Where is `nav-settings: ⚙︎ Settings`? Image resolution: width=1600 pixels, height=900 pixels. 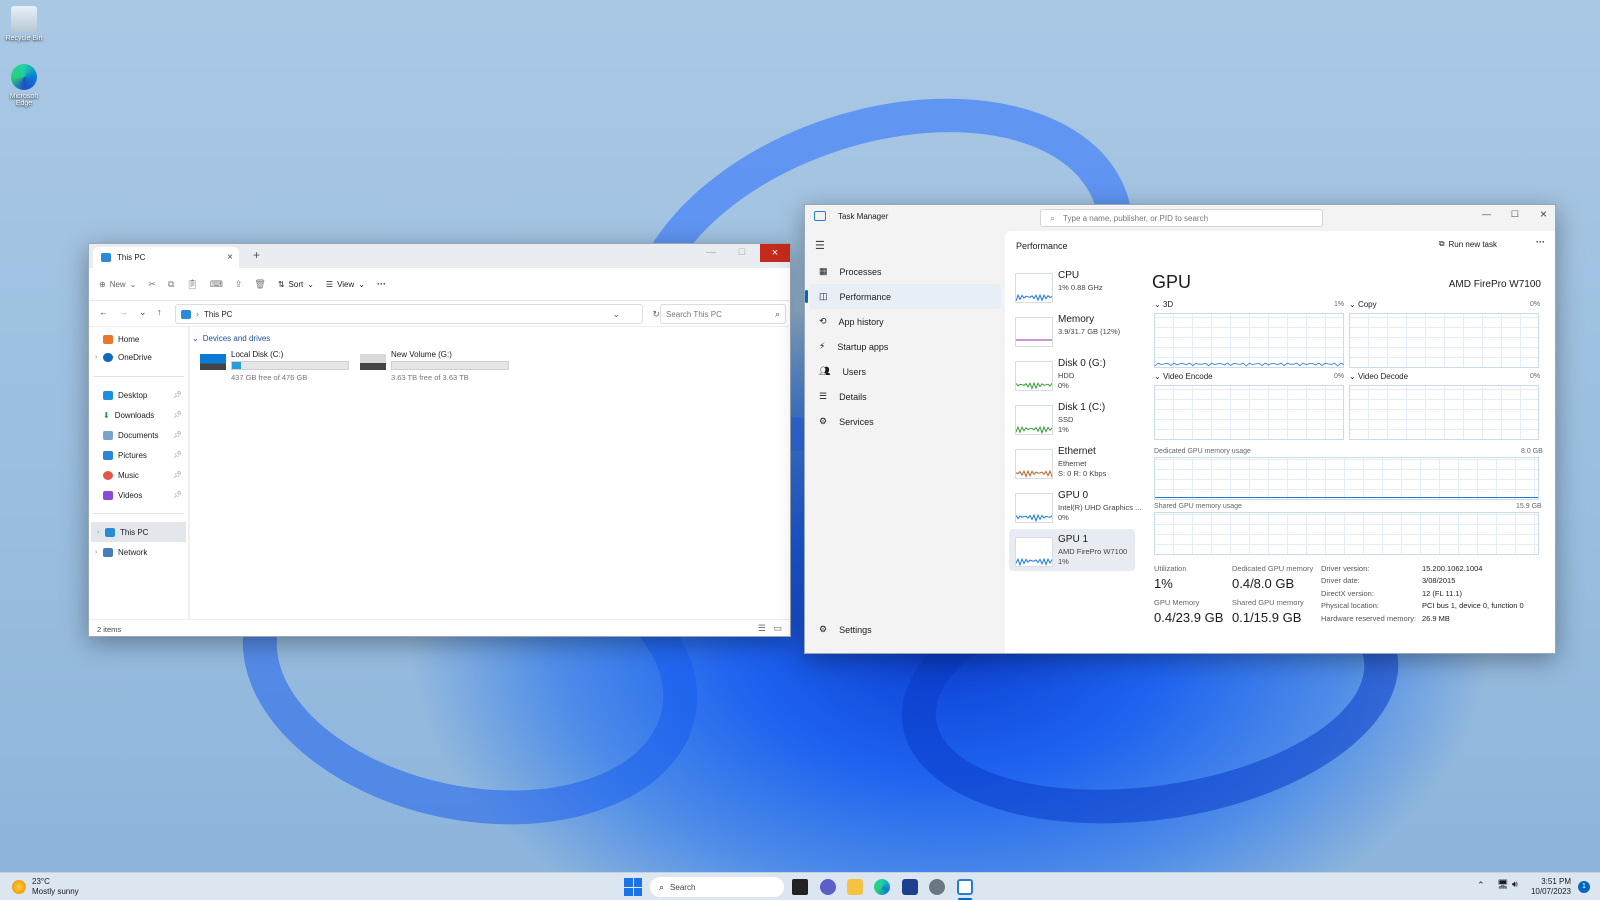 nav-settings: ⚙︎ Settings is located at coordinates (905, 629).